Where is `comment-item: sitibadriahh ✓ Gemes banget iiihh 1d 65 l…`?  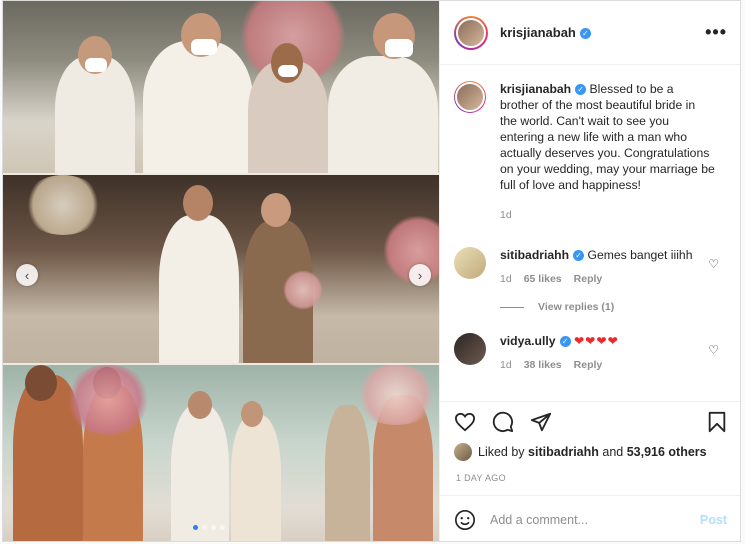
comment-item: sitibadriahh ✓ Gemes banget iiihh 1d 65 l… is located at coordinates (590, 267).